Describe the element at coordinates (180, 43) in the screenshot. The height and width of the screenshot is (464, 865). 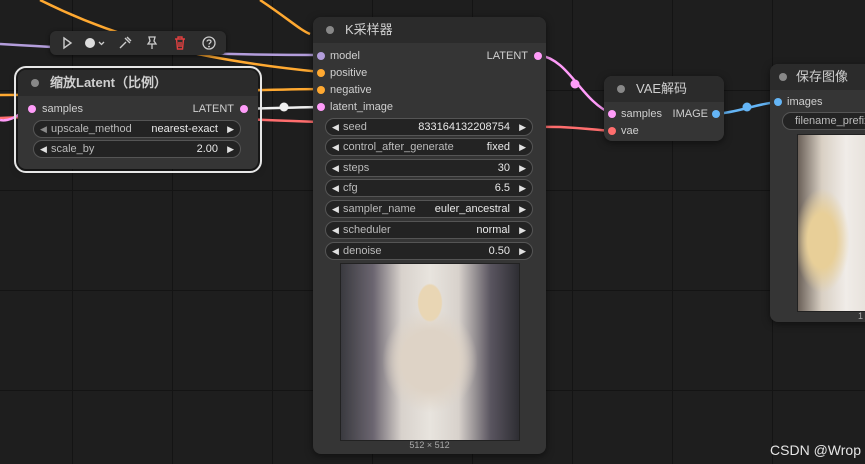
I see `delete-icon` at that location.